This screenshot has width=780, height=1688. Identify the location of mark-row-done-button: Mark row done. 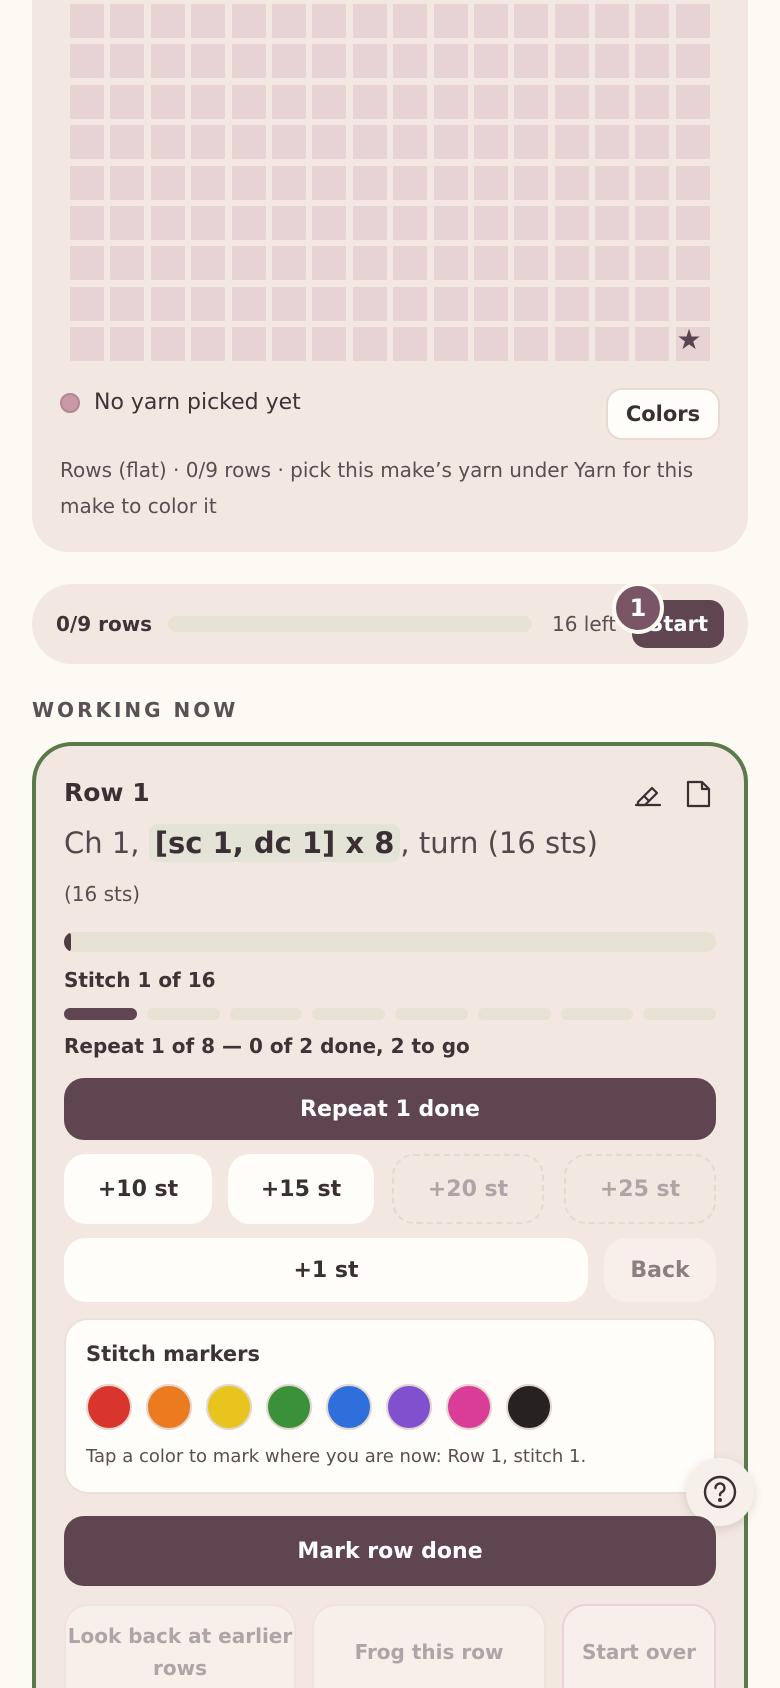
(390, 1551).